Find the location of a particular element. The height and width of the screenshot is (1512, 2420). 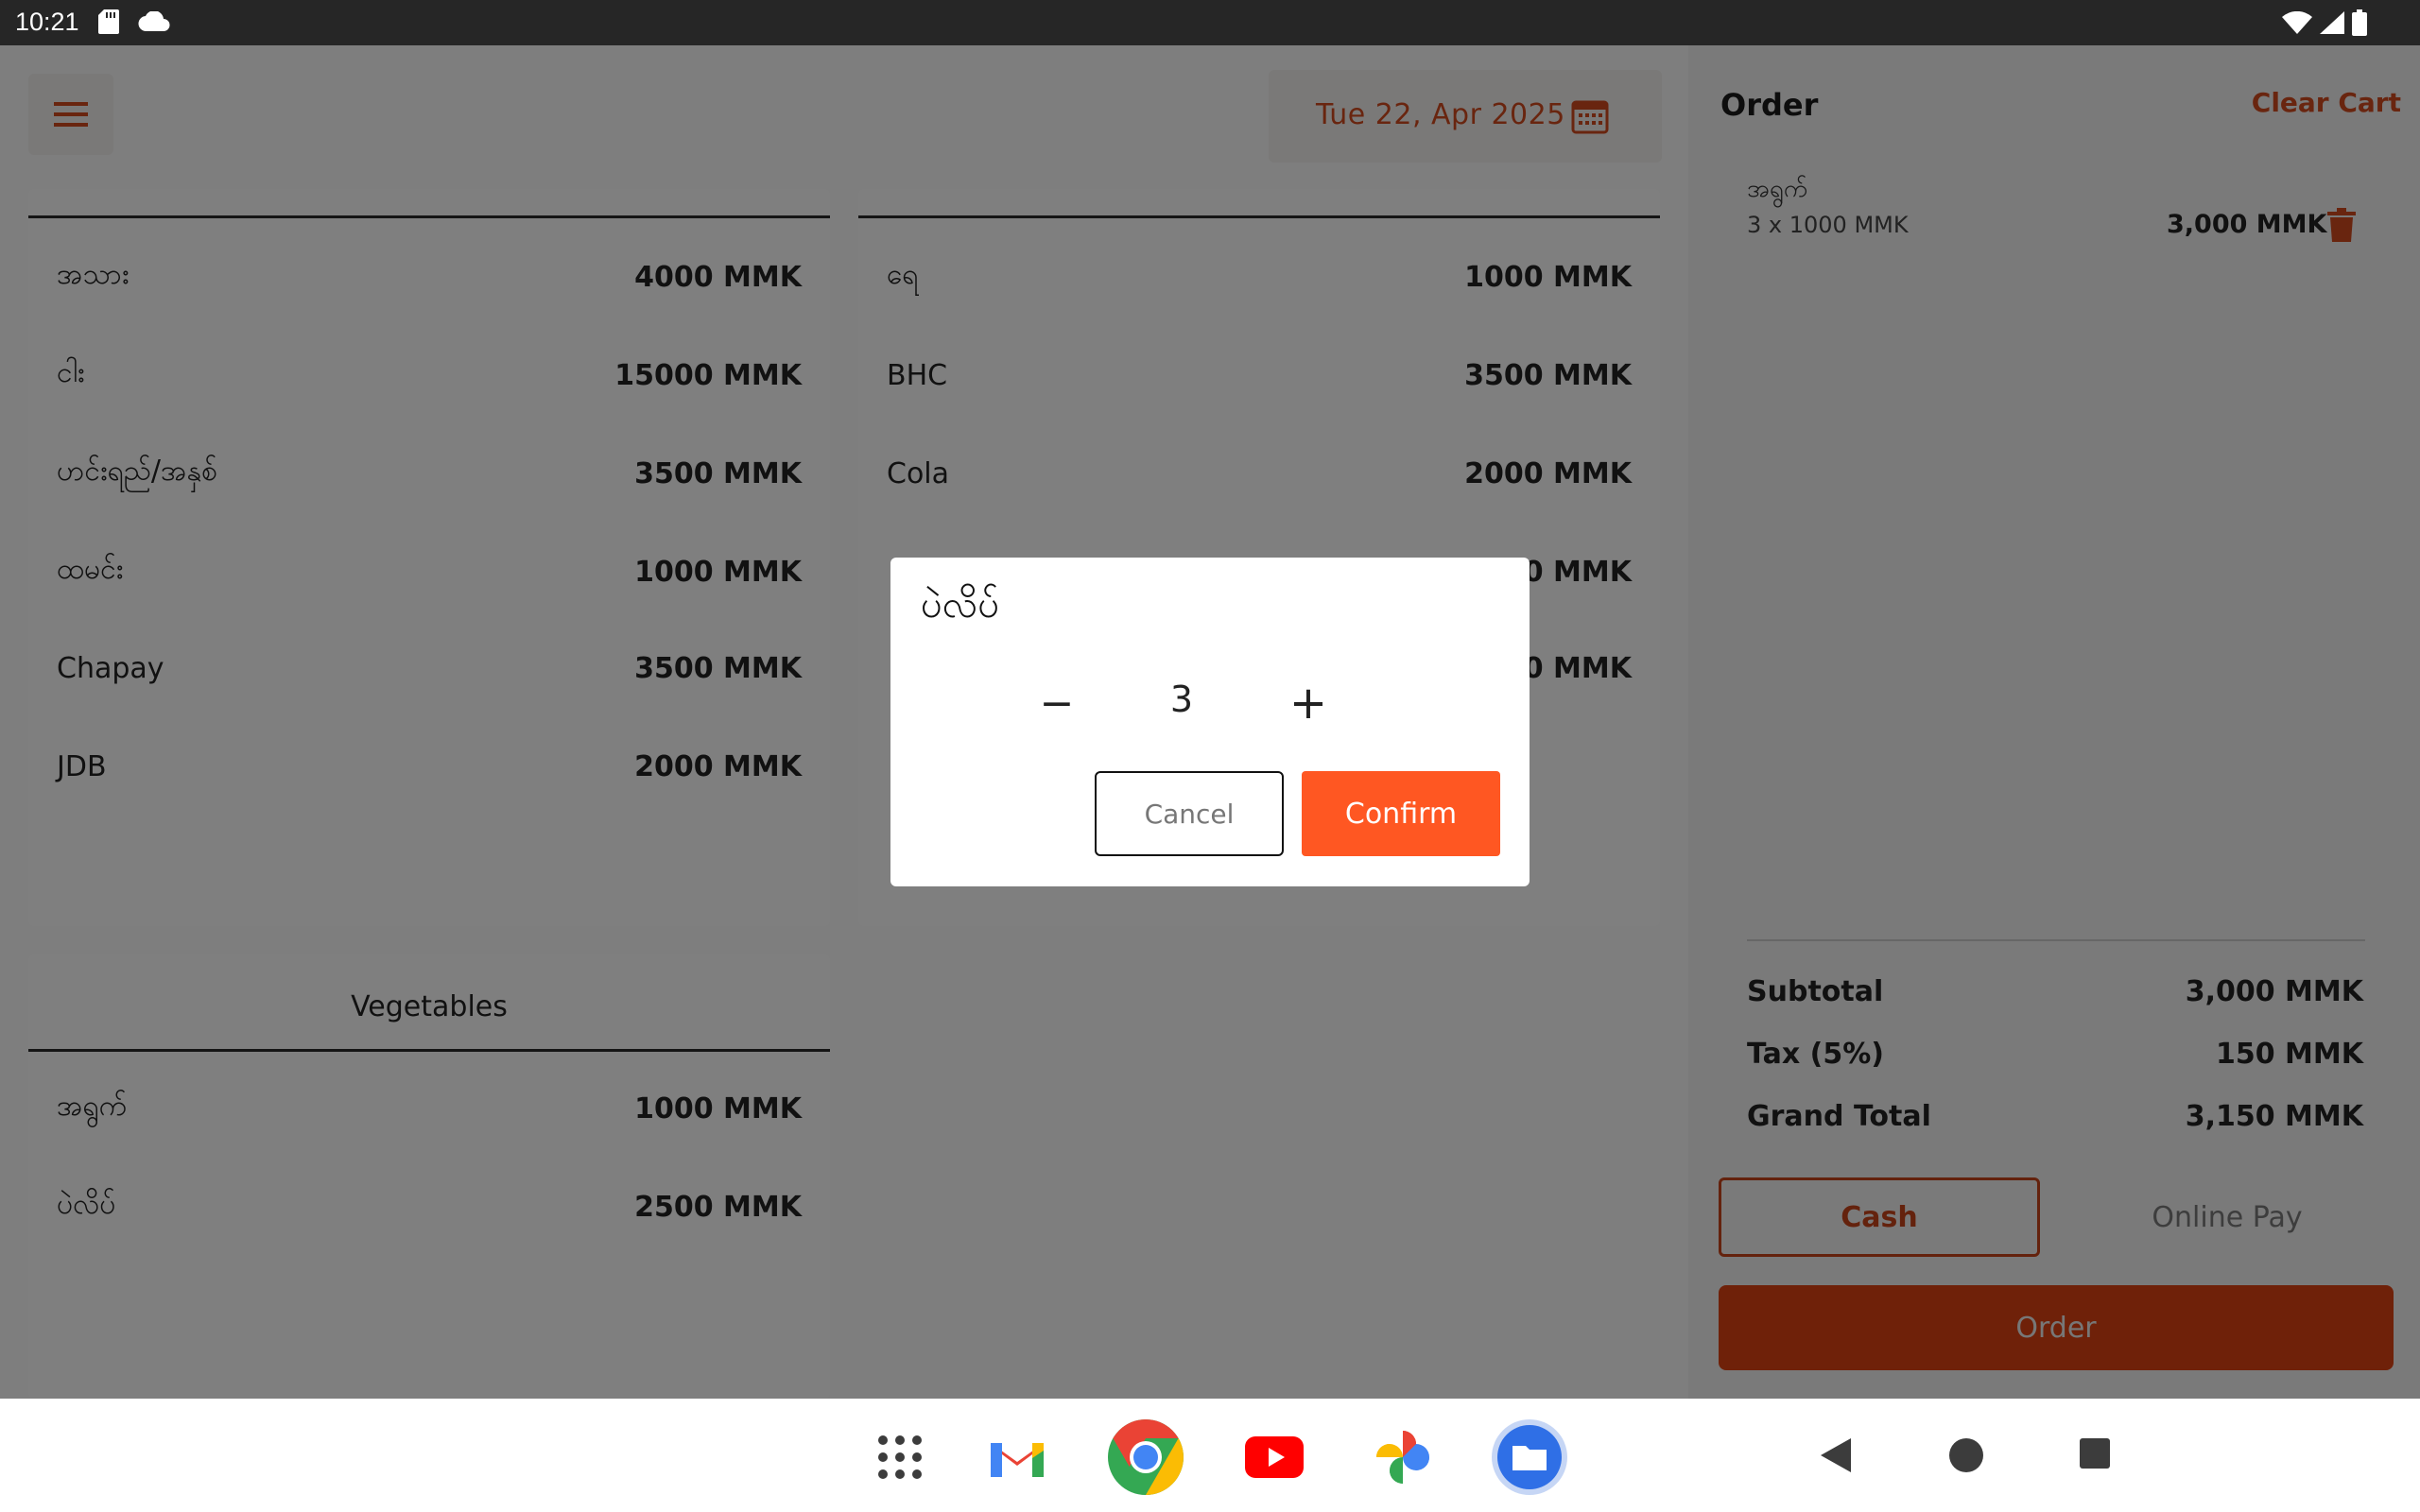

wifi-icon is located at coordinates (2297, 24).